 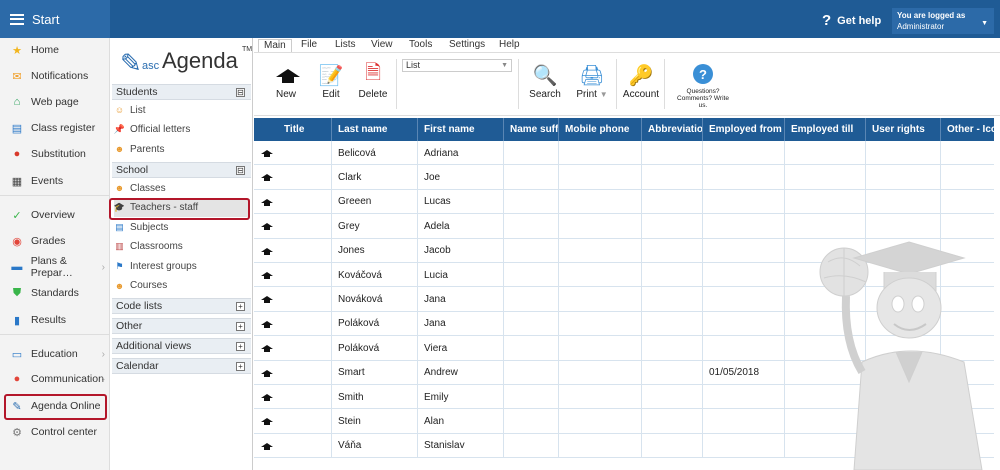 What do you see at coordinates (461, 372) in the screenshot?
I see `table-cell: Andrew` at bounding box center [461, 372].